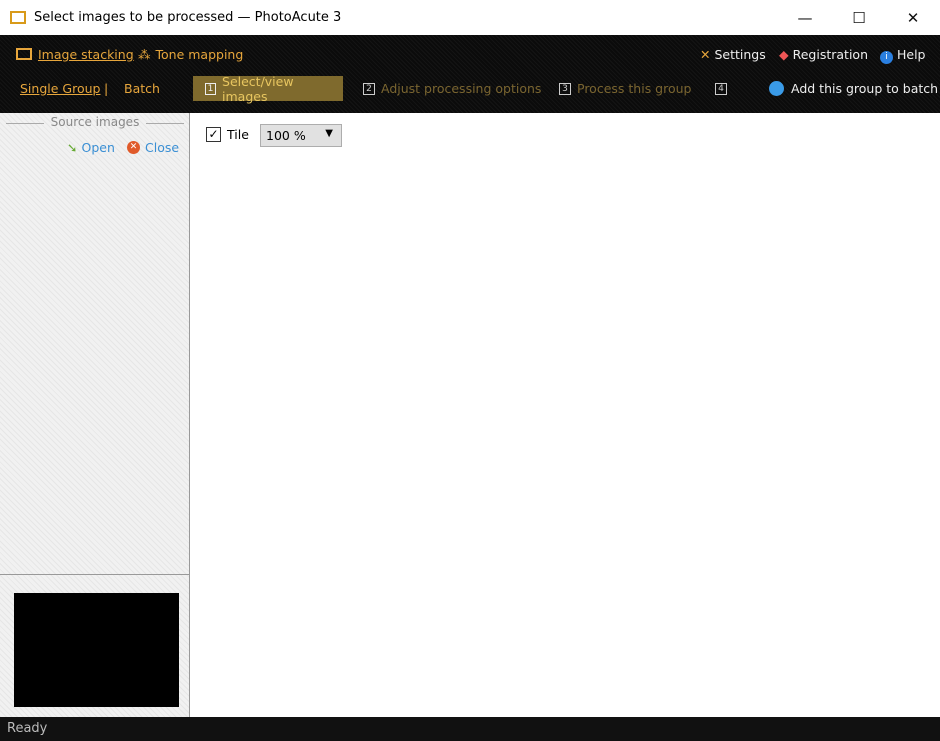 The height and width of the screenshot is (741, 940). What do you see at coordinates (144, 54) in the screenshot?
I see `tone-icon: ⁂` at bounding box center [144, 54].